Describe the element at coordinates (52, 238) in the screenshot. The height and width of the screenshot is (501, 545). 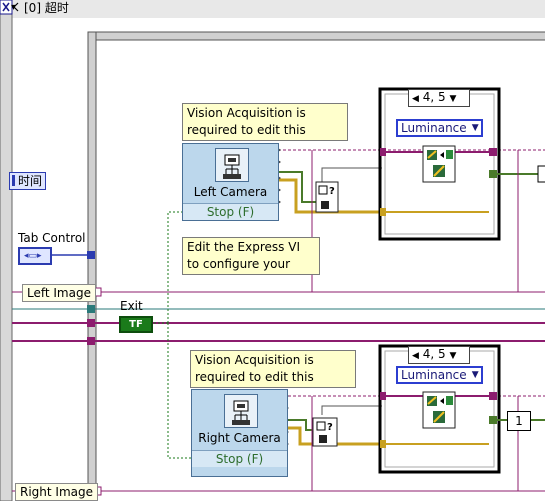
I see `tab-control-label: Tab Control` at that location.